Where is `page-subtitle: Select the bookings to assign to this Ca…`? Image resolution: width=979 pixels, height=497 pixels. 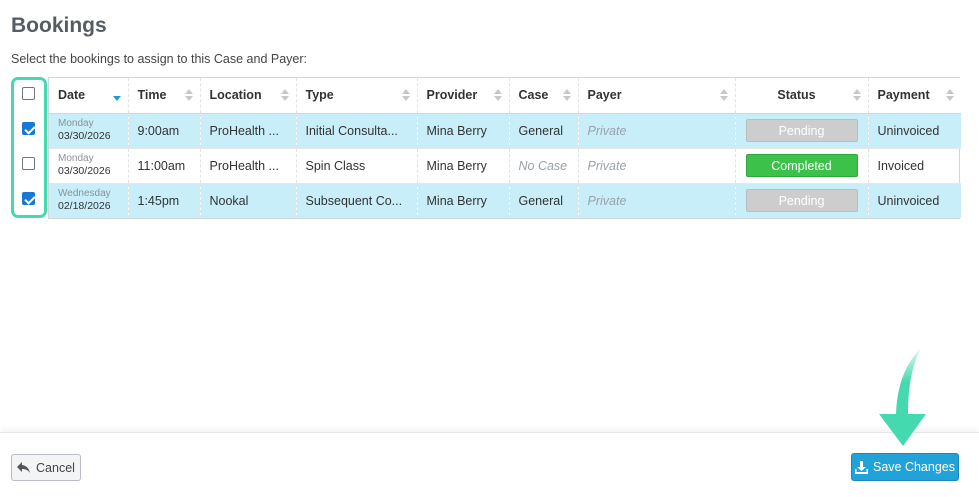
page-subtitle: Select the bookings to assign to this Ca… is located at coordinates (159, 59).